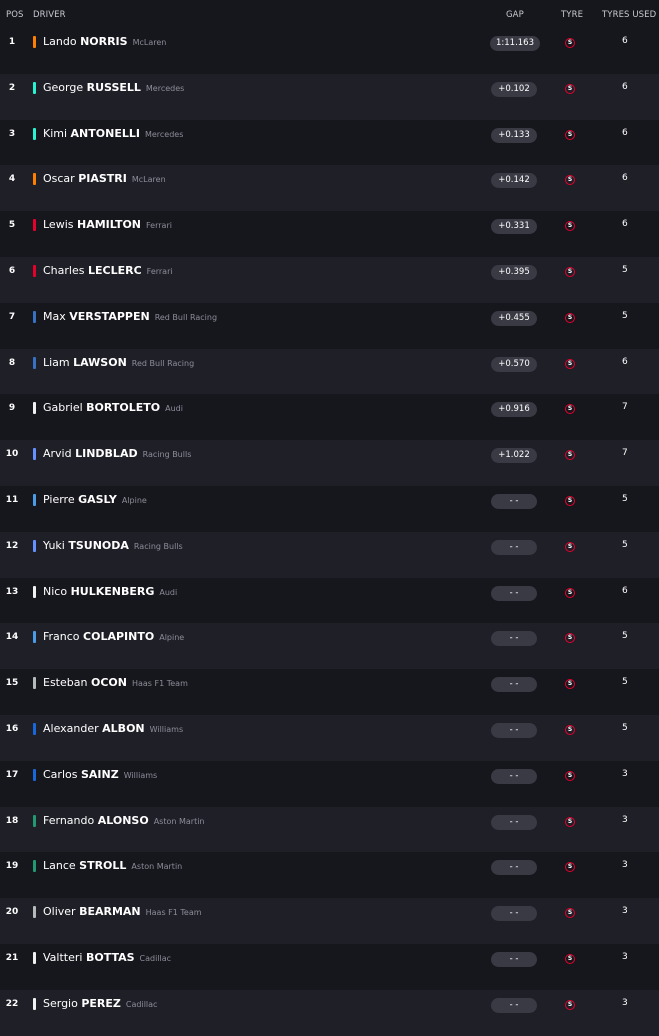 The height and width of the screenshot is (1036, 659). What do you see at coordinates (625, 453) in the screenshot?
I see `tyres-used-count: 7` at bounding box center [625, 453].